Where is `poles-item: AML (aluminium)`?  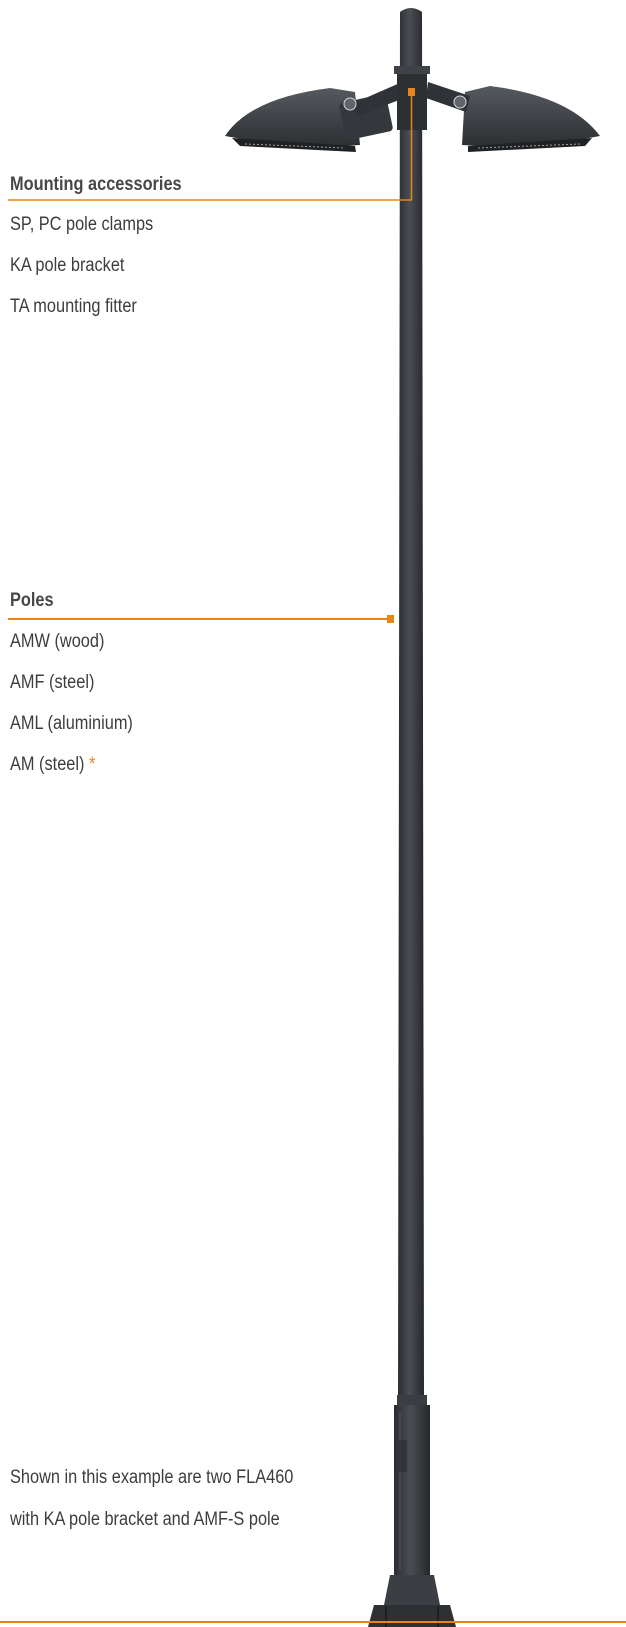 poles-item: AML (aluminium) is located at coordinates (71, 723).